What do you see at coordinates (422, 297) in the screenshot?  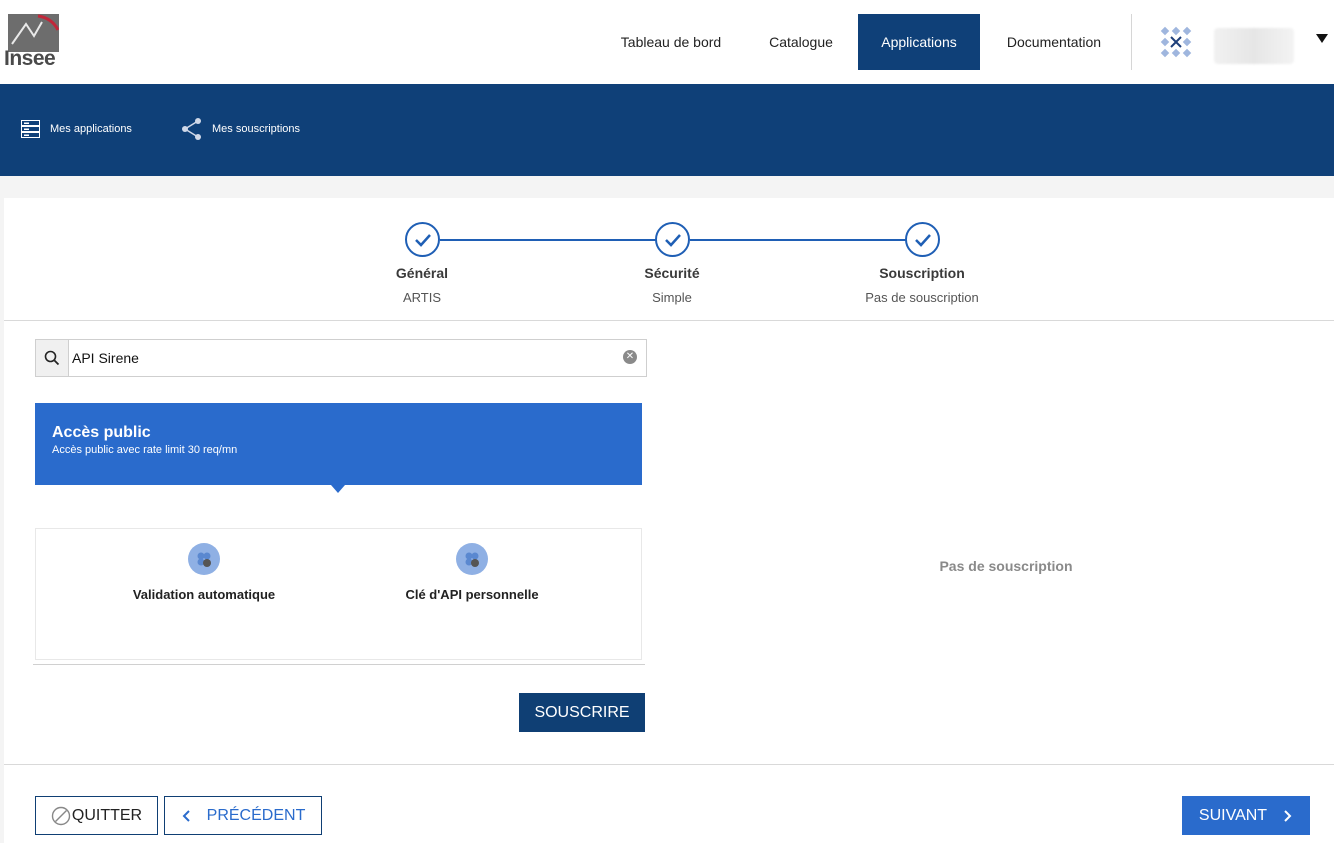 I see `step-subtitle-general: ARTIS` at bounding box center [422, 297].